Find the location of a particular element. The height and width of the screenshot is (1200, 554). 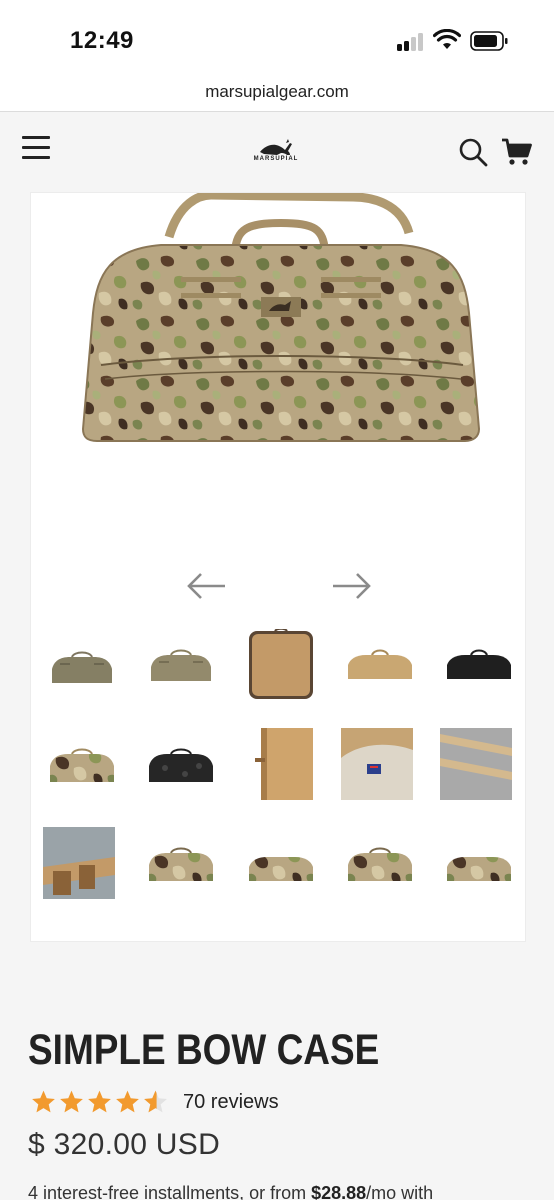

logo: MARSUPIAL is located at coordinates (276, 153).